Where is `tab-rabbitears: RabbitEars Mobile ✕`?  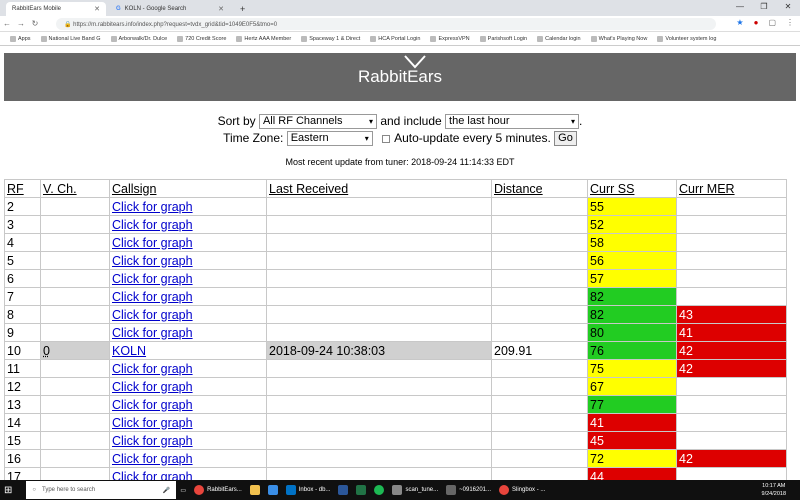 tab-rabbitears: RabbitEars Mobile ✕ is located at coordinates (56, 9).